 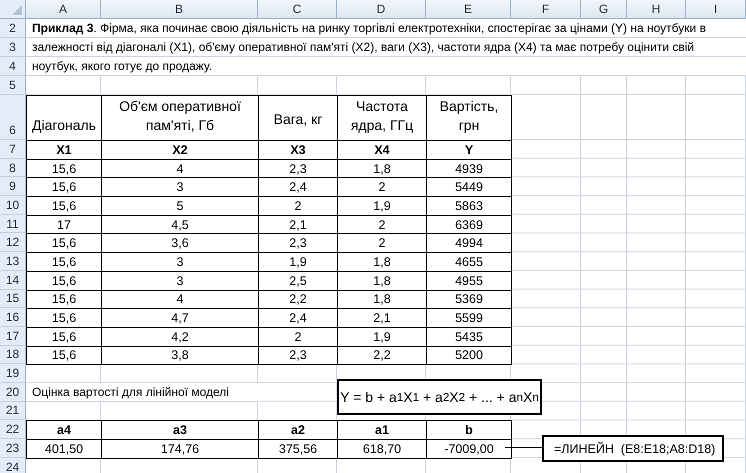 I want to click on row-header: 10, so click(x=13, y=205).